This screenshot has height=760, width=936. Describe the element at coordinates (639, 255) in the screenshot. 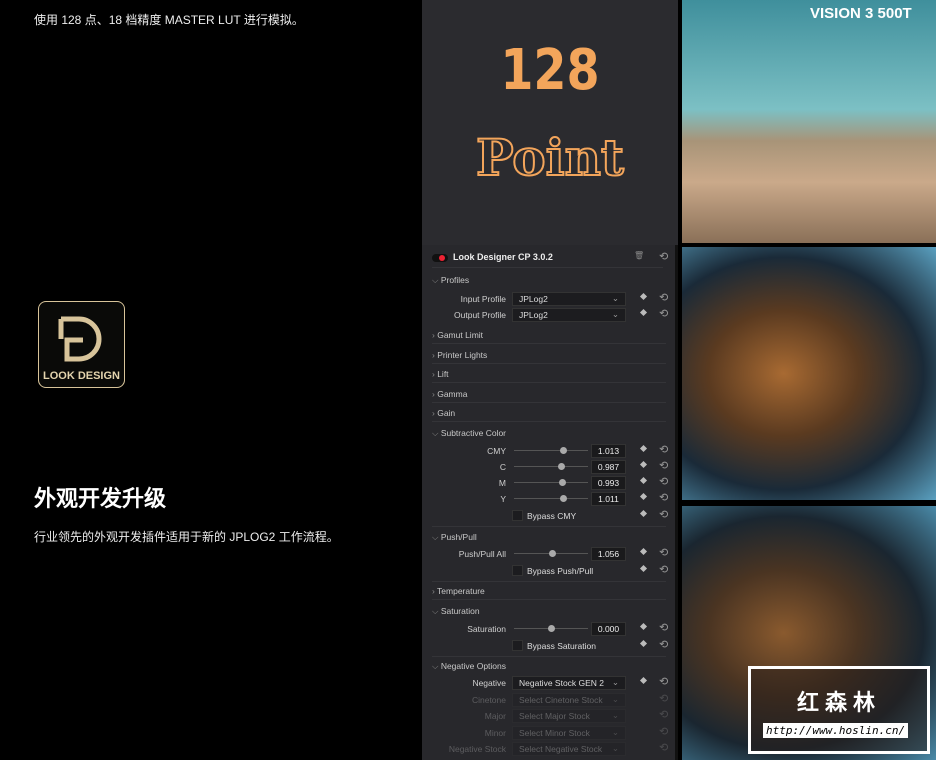

I see `trash-icon: 🗑` at that location.